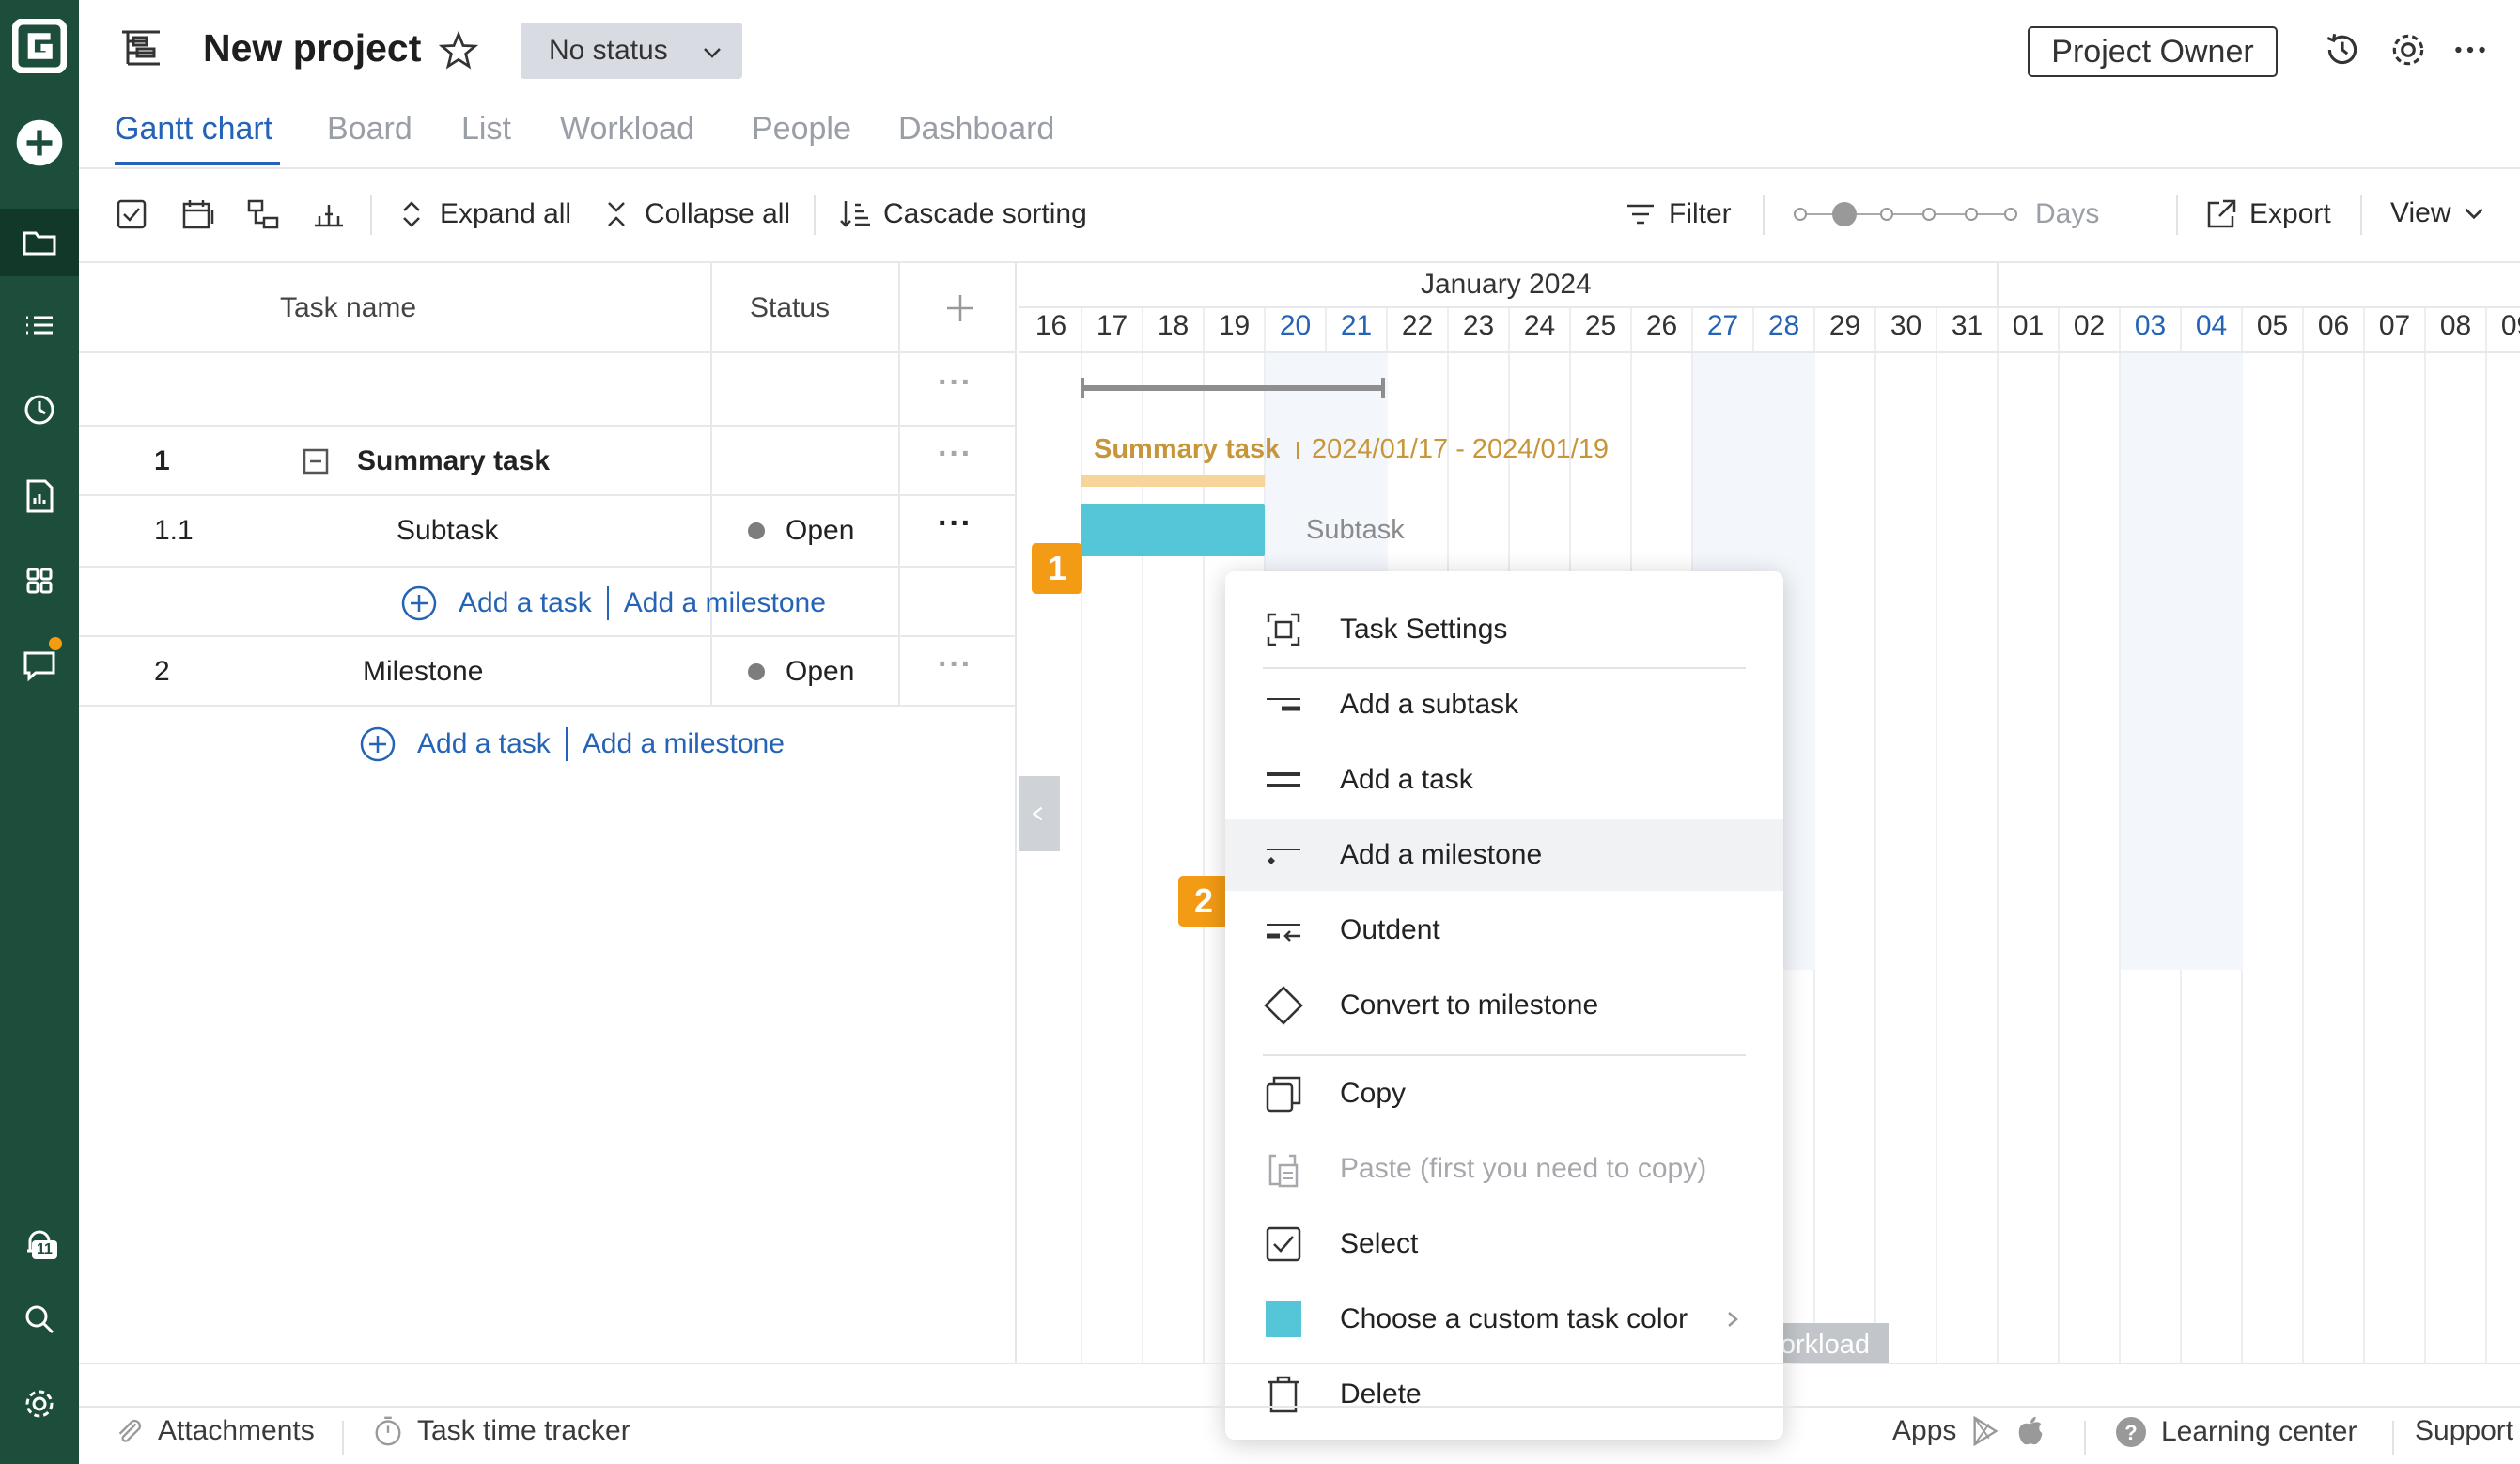 The image size is (2520, 1464). What do you see at coordinates (2235, 1432) in the screenshot?
I see `learning-center-button: ? Learning center` at bounding box center [2235, 1432].